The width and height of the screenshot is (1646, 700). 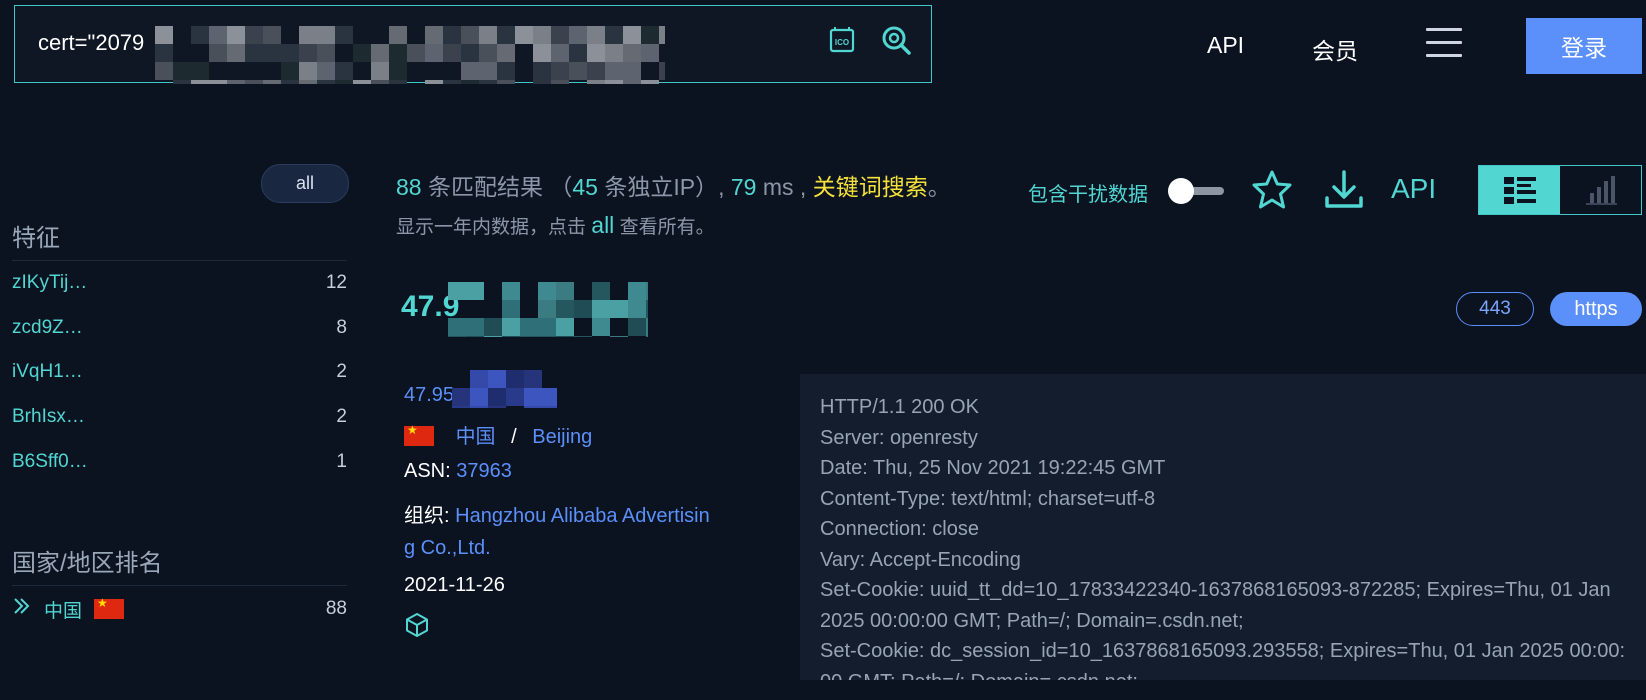 I want to click on feature-item: iVqH1… 2, so click(x=179, y=372).